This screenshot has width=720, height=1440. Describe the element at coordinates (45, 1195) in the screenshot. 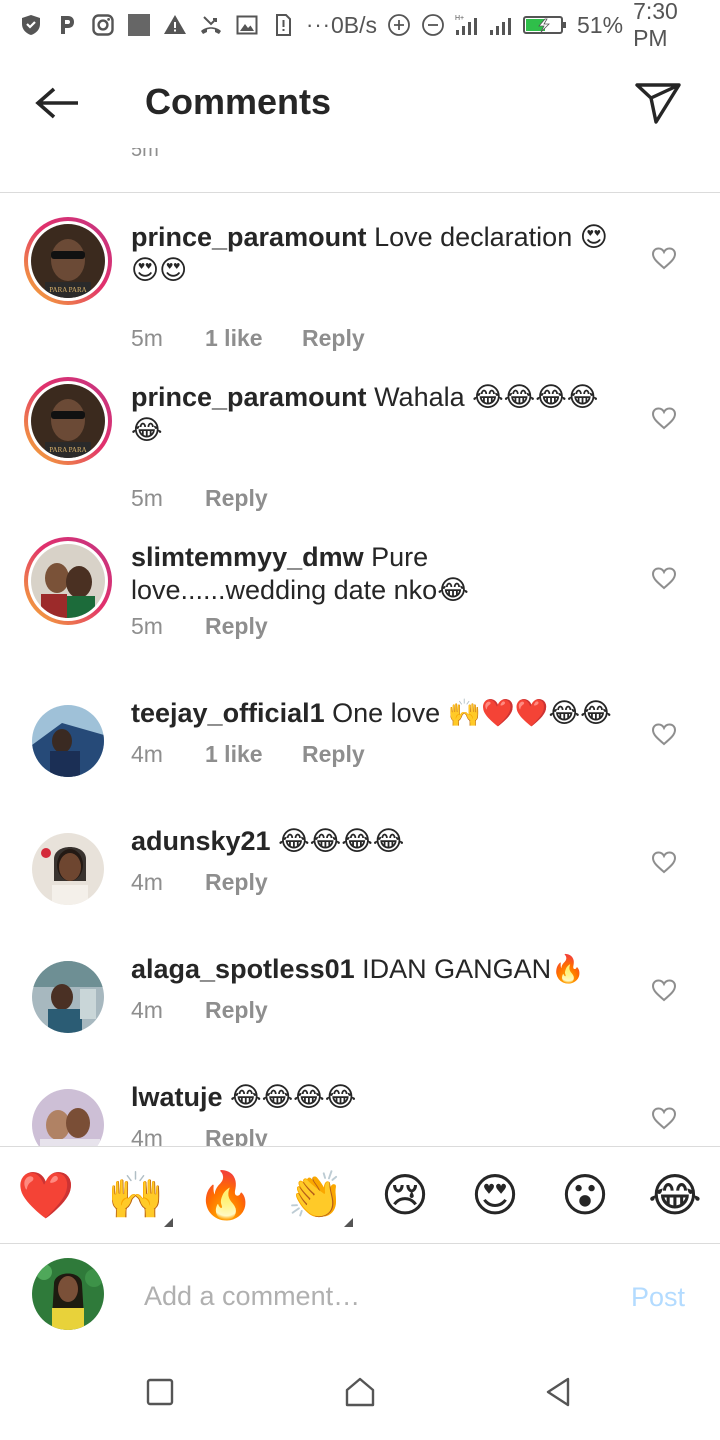

I see `reaction-heart: ❤️` at that location.